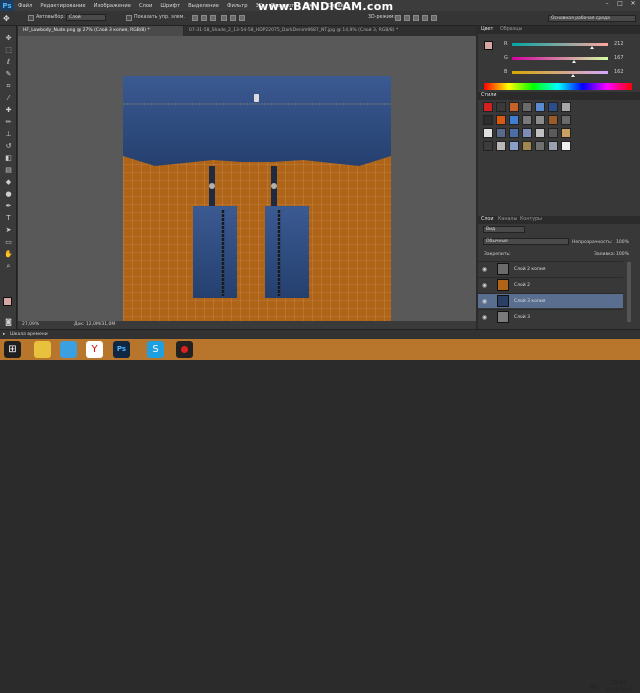  Describe the element at coordinates (129, 18) in the screenshot. I see `show-controls-checkbox` at that location.